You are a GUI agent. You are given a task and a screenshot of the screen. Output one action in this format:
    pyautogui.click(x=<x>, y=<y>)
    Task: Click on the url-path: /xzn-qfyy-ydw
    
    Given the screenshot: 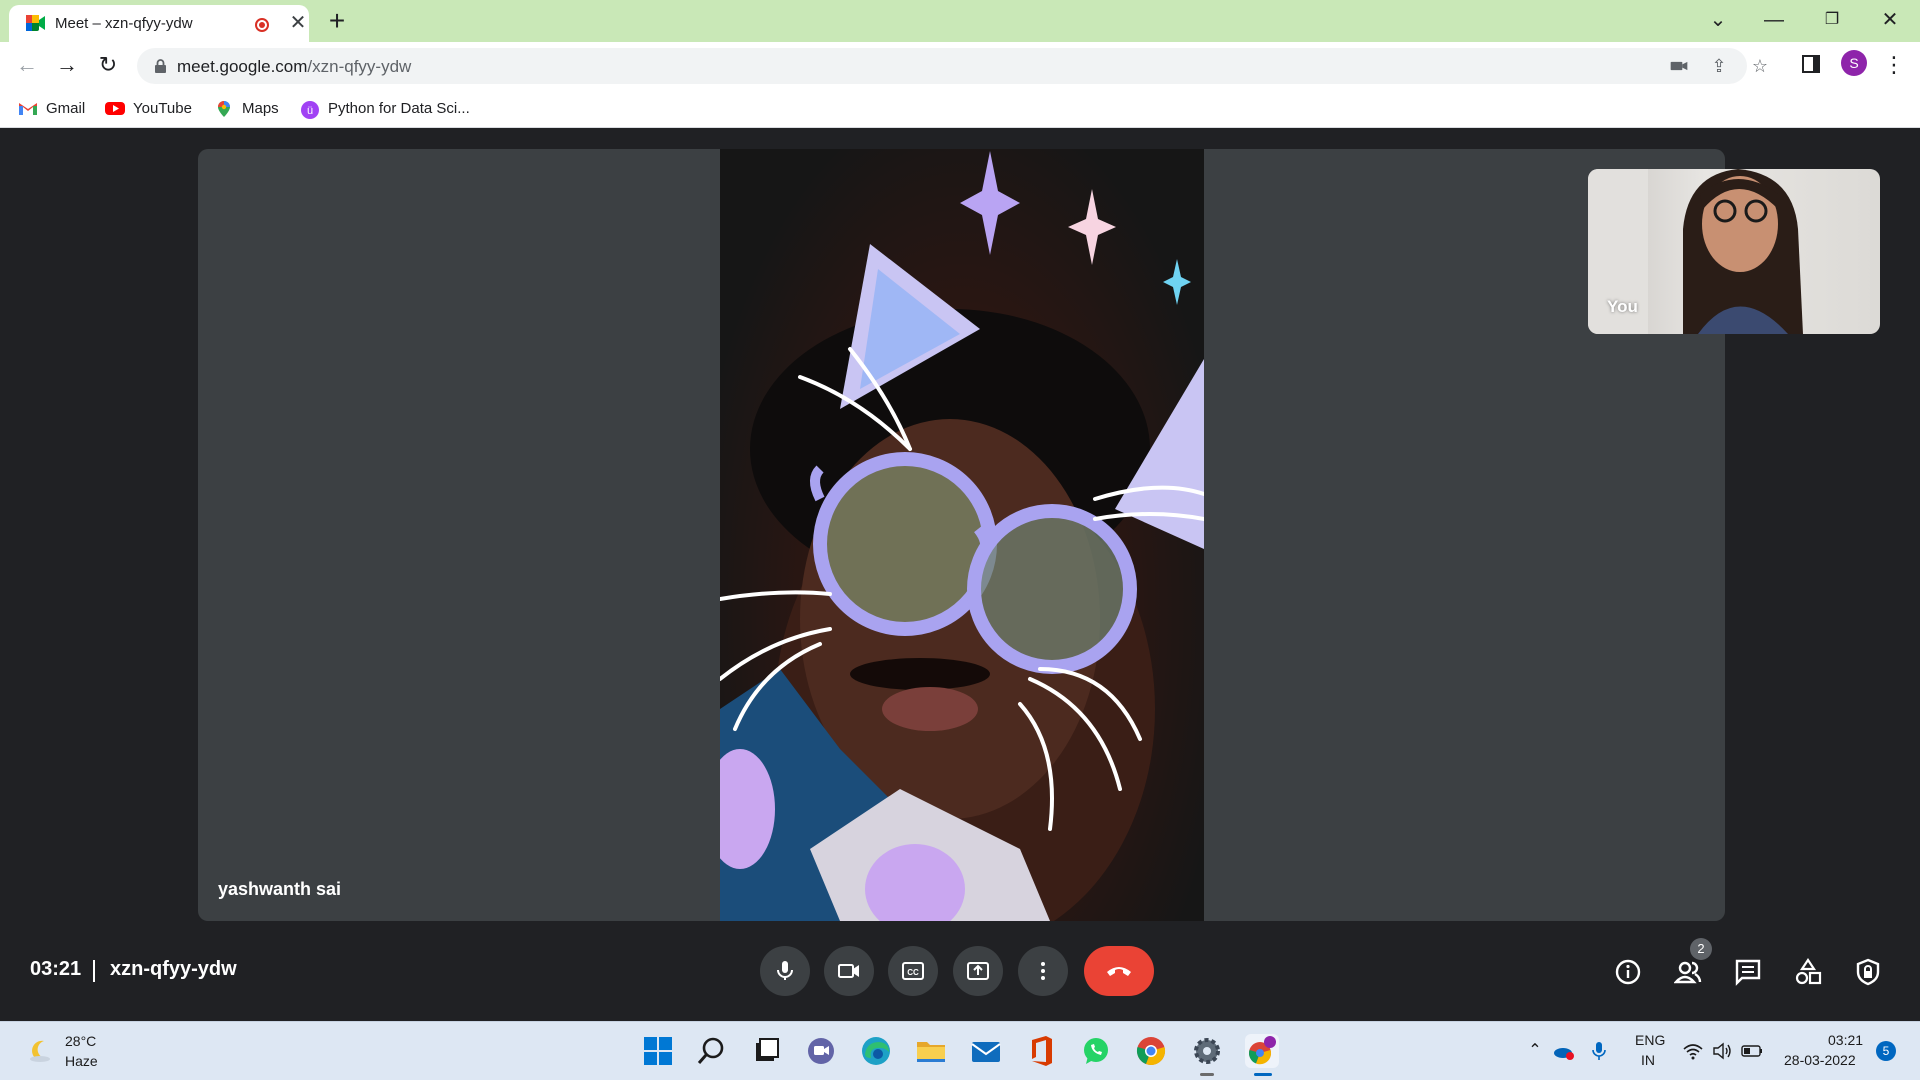 What is the action you would take?
    pyautogui.click(x=359, y=66)
    